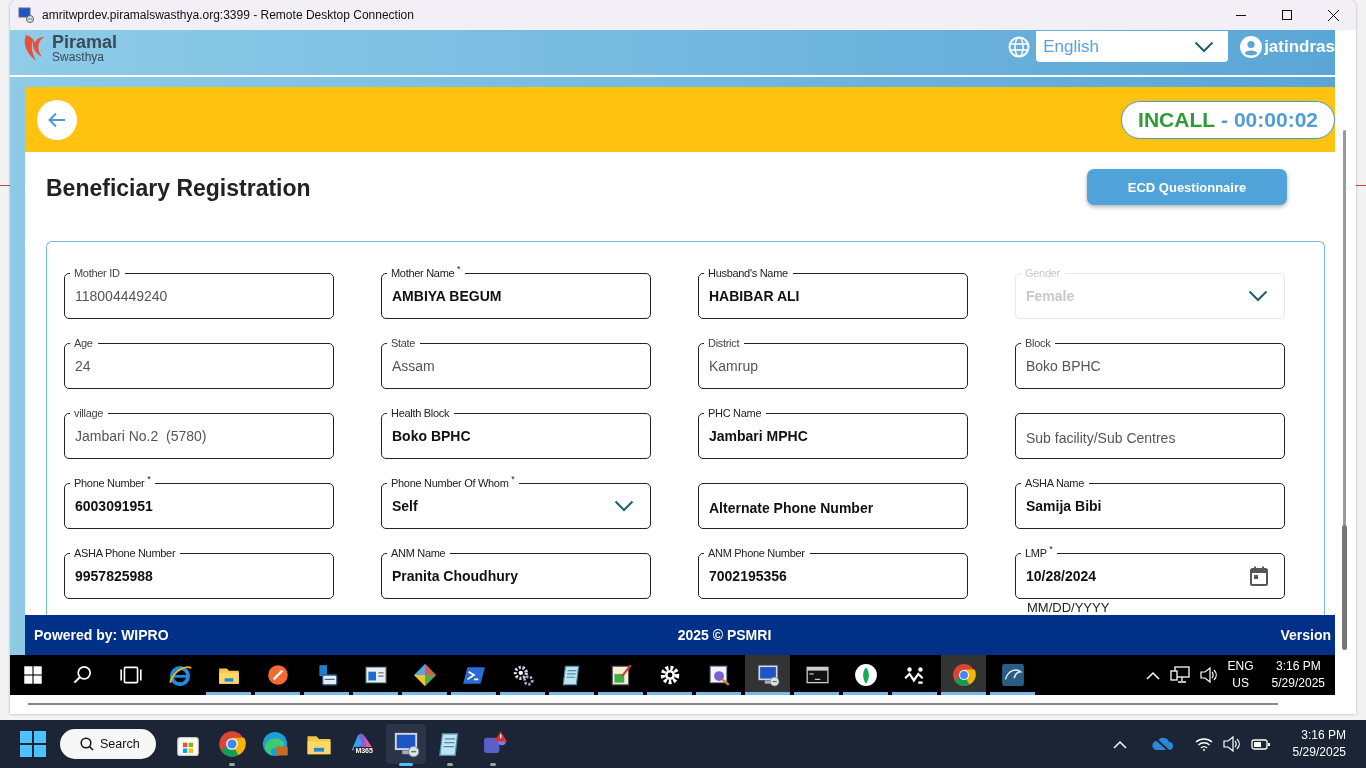  What do you see at coordinates (735, 413) in the screenshot?
I see `field-label: PHC Name` at bounding box center [735, 413].